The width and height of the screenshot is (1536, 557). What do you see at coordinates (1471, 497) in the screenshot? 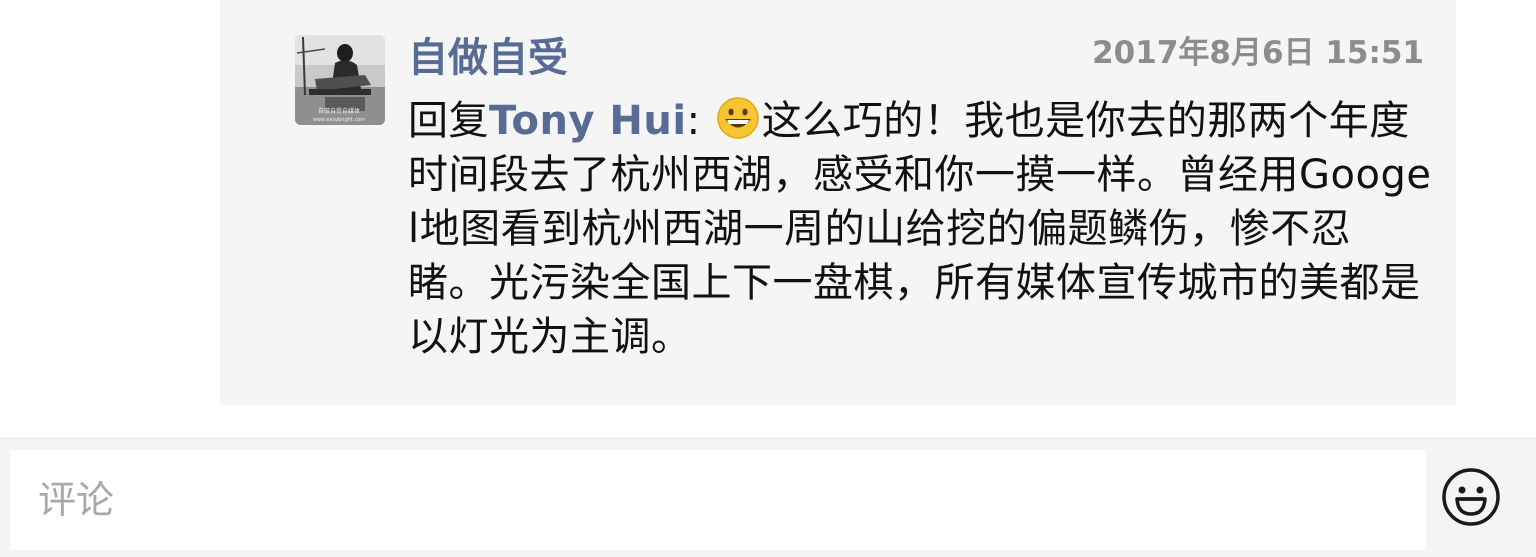
I see `smiley-face-icon` at bounding box center [1471, 497].